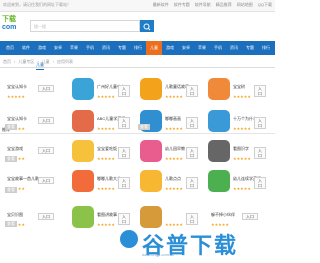 This screenshot has height=263, width=320. I want to click on breadcrumb-item: 儿童专区, so click(26, 62).